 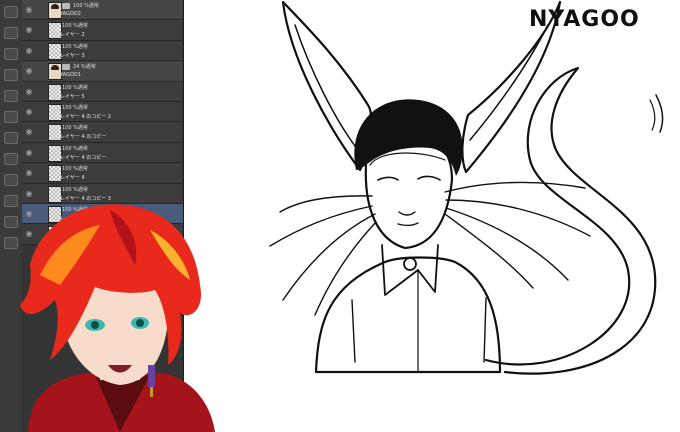 I want to click on layer-folder-row: ◉ 100 %通常 YAGOO2, so click(x=102, y=10).